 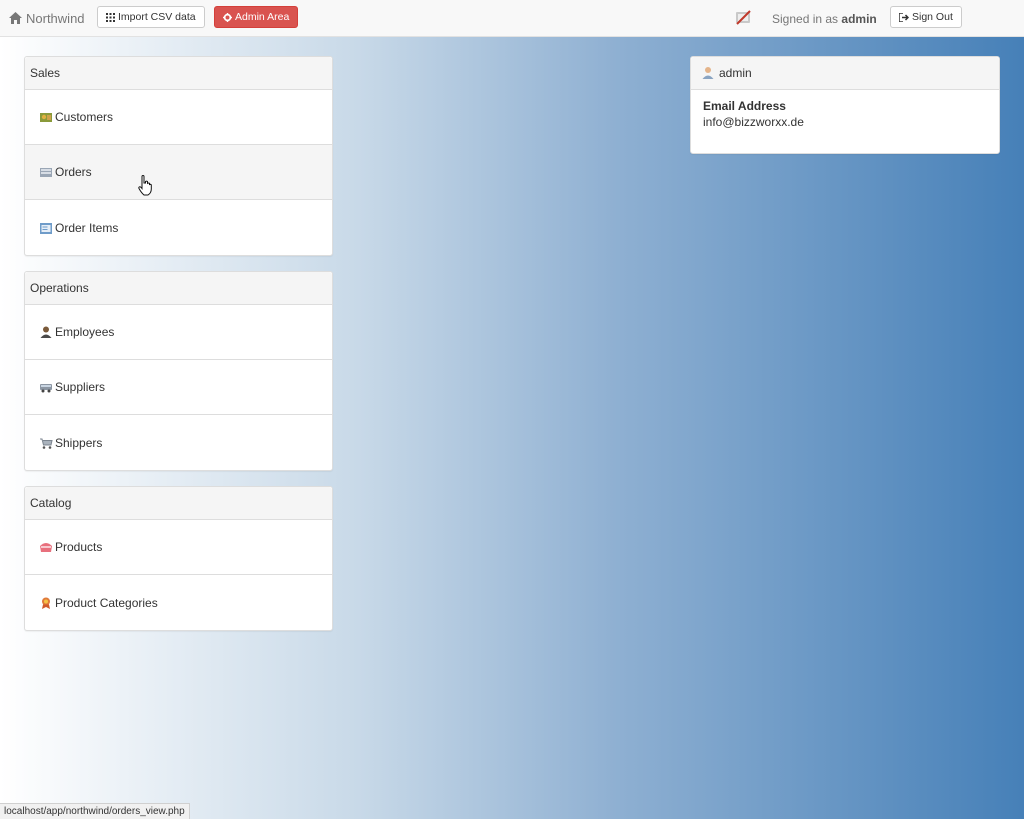 What do you see at coordinates (46, 388) in the screenshot?
I see `suppliers-icon` at bounding box center [46, 388].